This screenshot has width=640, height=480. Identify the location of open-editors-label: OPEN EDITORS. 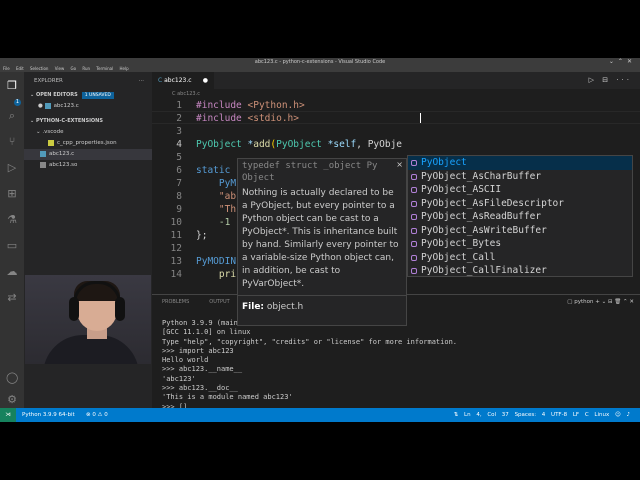
(56, 95).